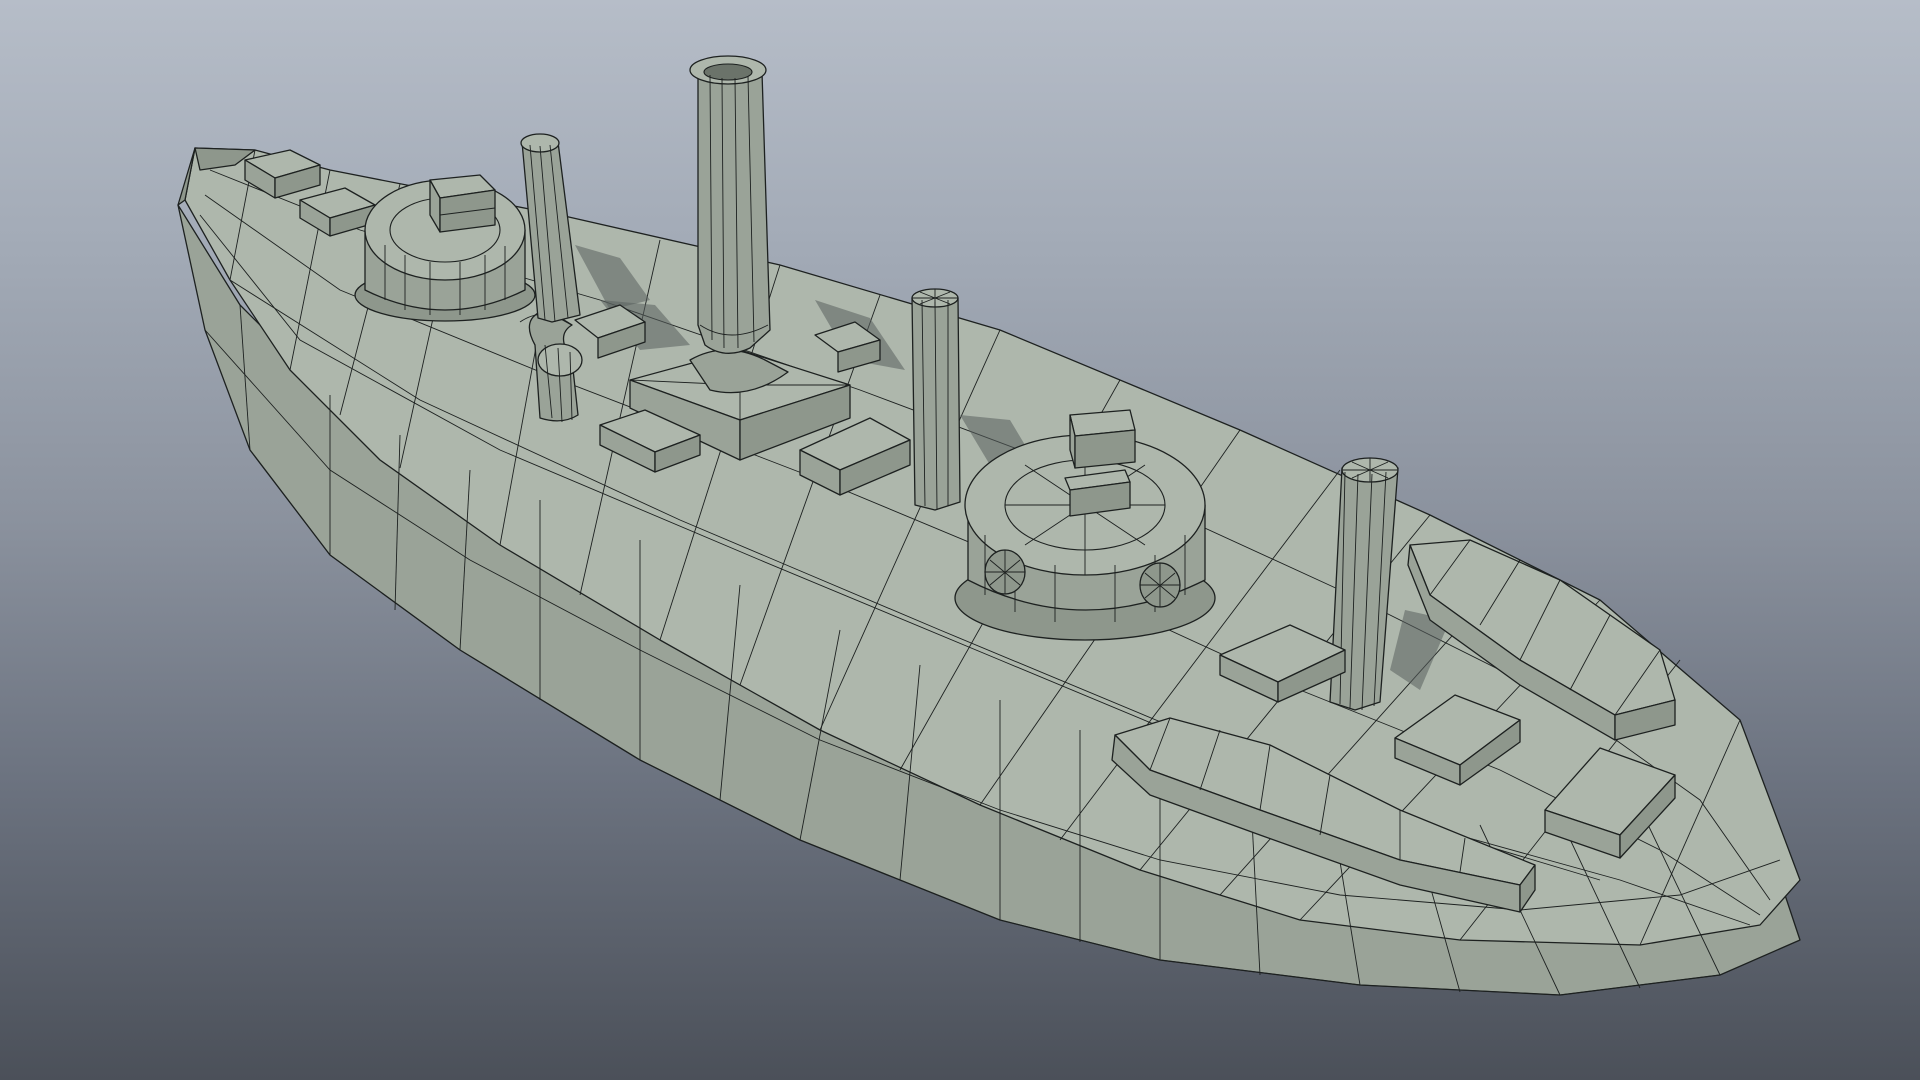 This screenshot has height=1080, width=1920. Describe the element at coordinates (936, 399) in the screenshot. I see `mast-mid` at that location.